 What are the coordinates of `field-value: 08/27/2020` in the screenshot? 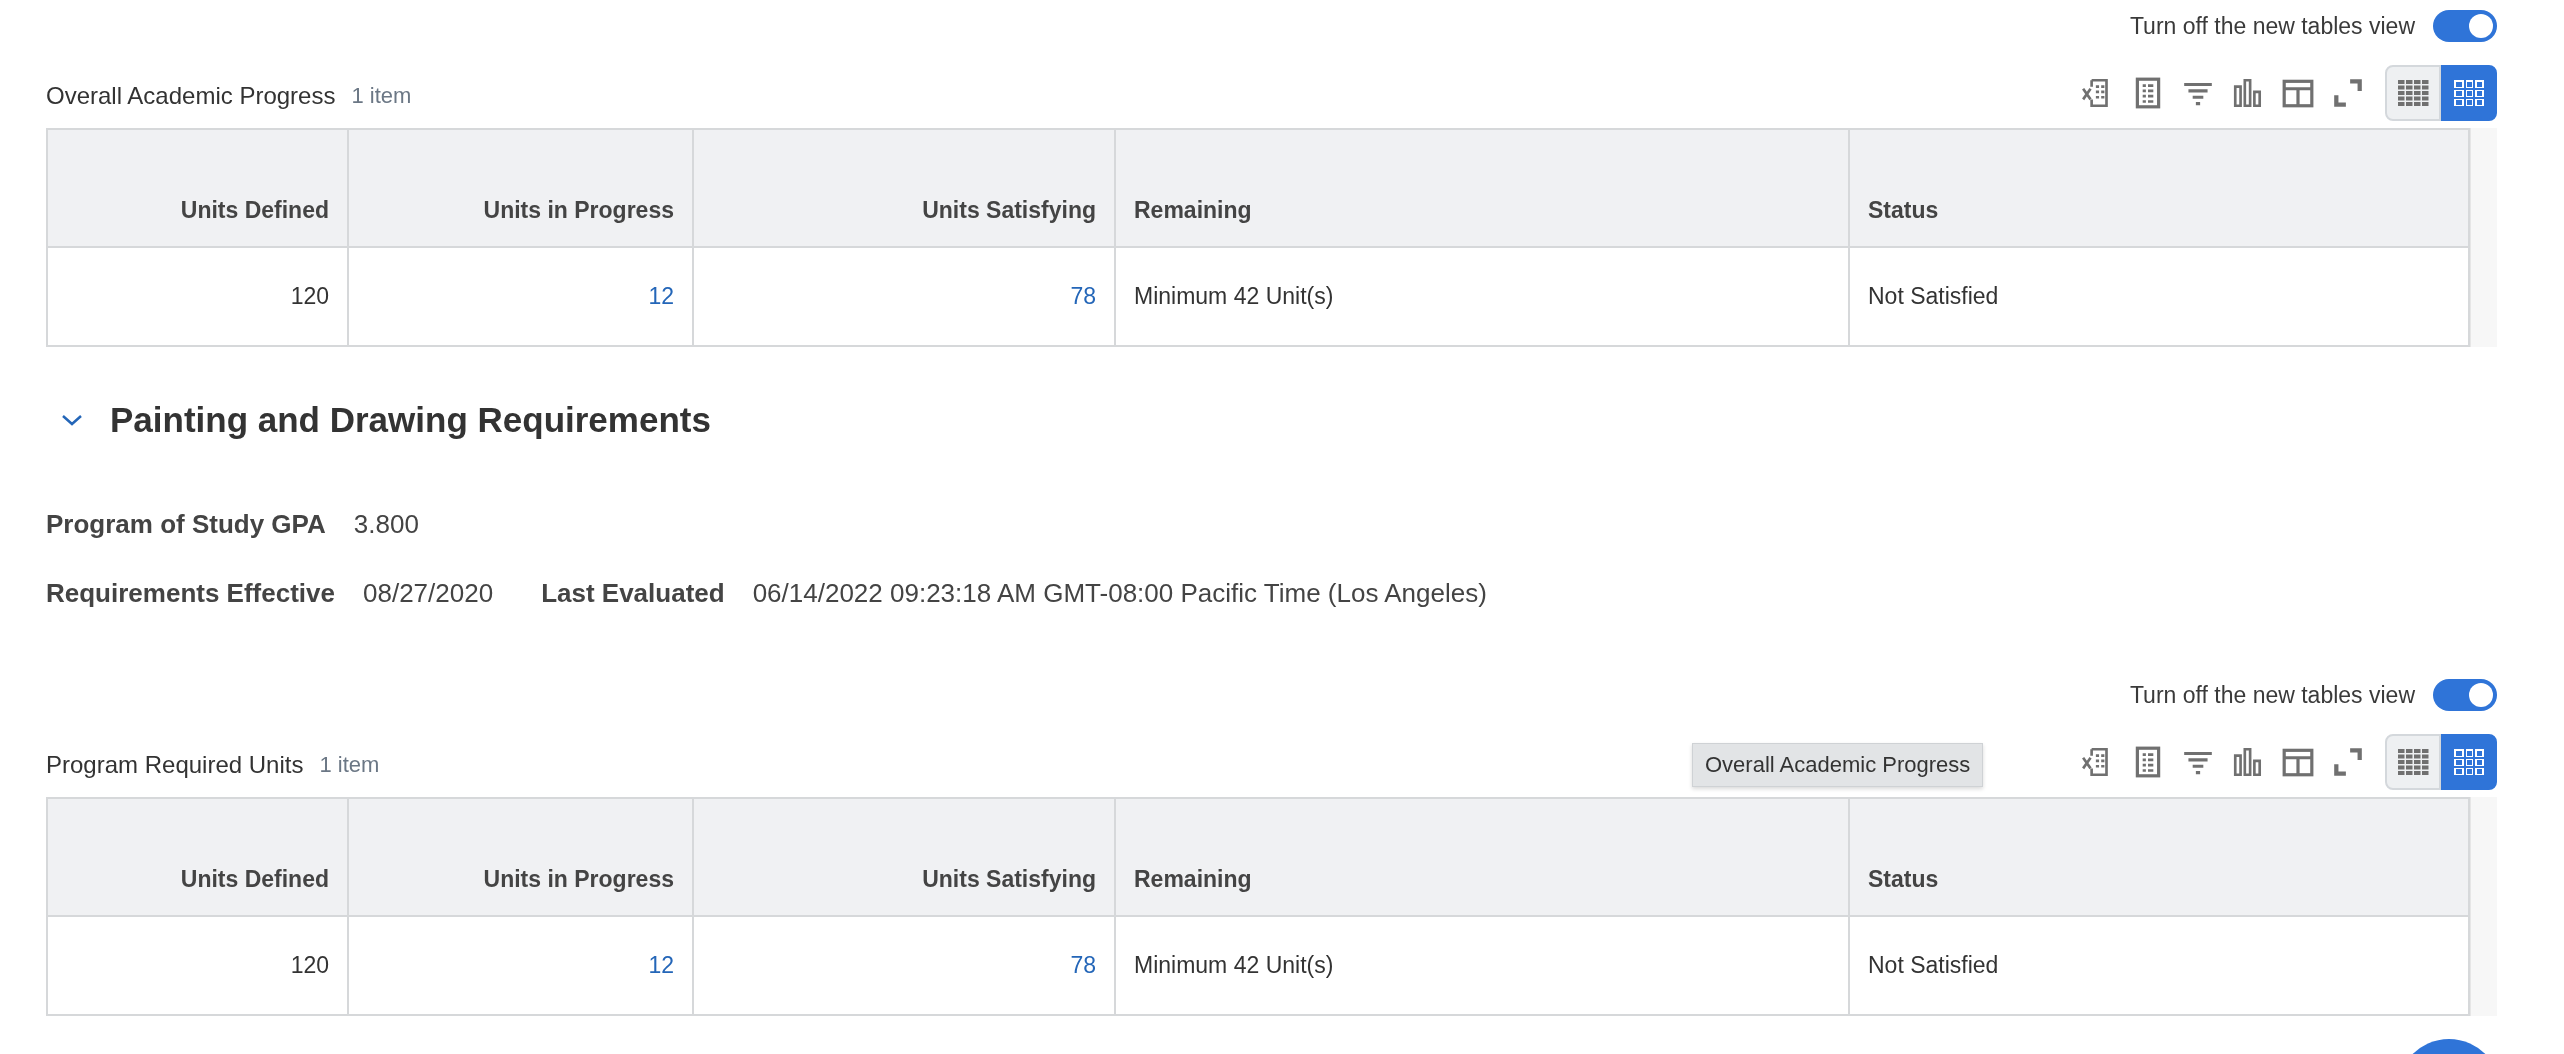 It's located at (428, 593).